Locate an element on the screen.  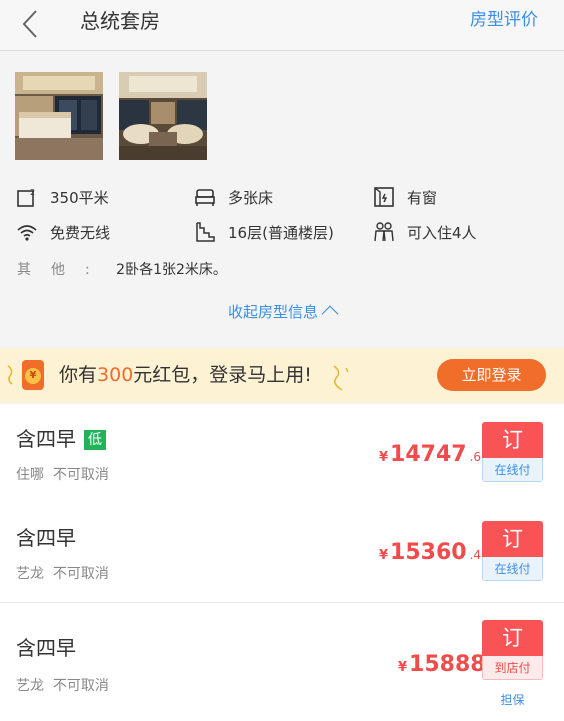
rate-offer-row: 含四早 艺龙 不可取消 ¥15360.46 订 在线付 is located at coordinates (282, 553).